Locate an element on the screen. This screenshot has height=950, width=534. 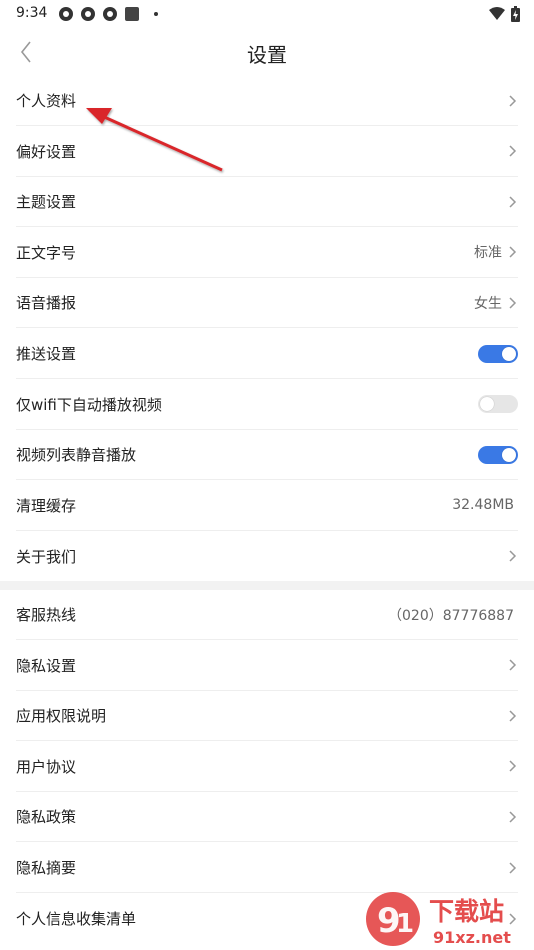
status-time: 9:34 is located at coordinates (32, 13).